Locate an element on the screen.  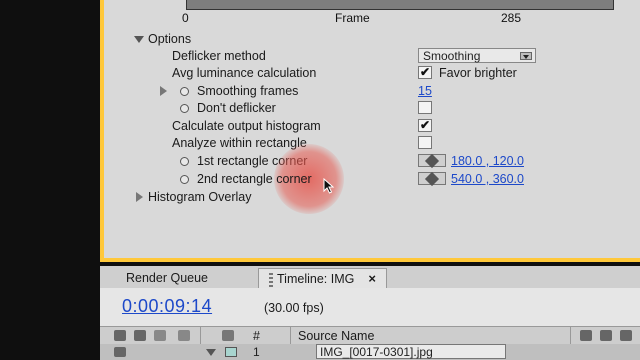
rect-corner-2-value: 540.0 , 360.0 is located at coordinates (487, 179).